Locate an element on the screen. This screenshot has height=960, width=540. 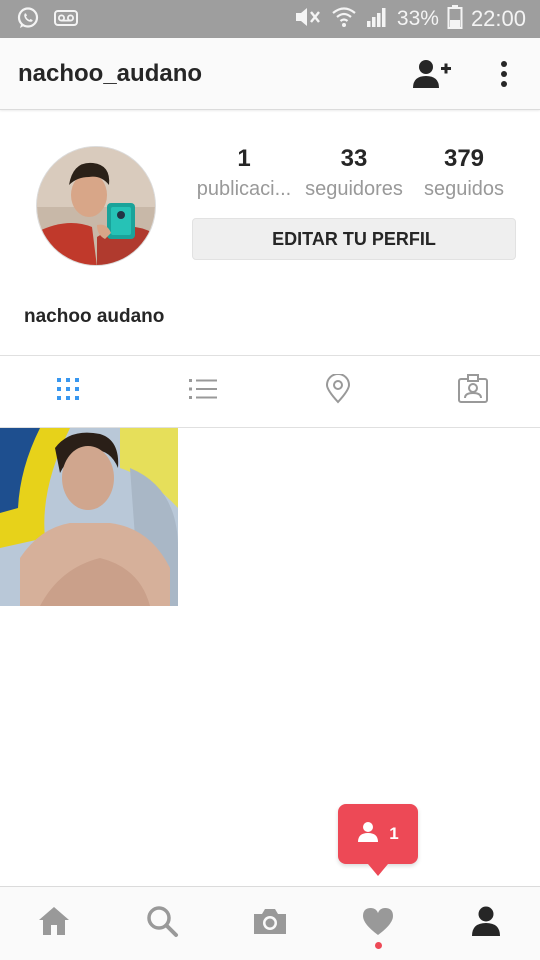
more-options-icon is located at coordinates (504, 74).